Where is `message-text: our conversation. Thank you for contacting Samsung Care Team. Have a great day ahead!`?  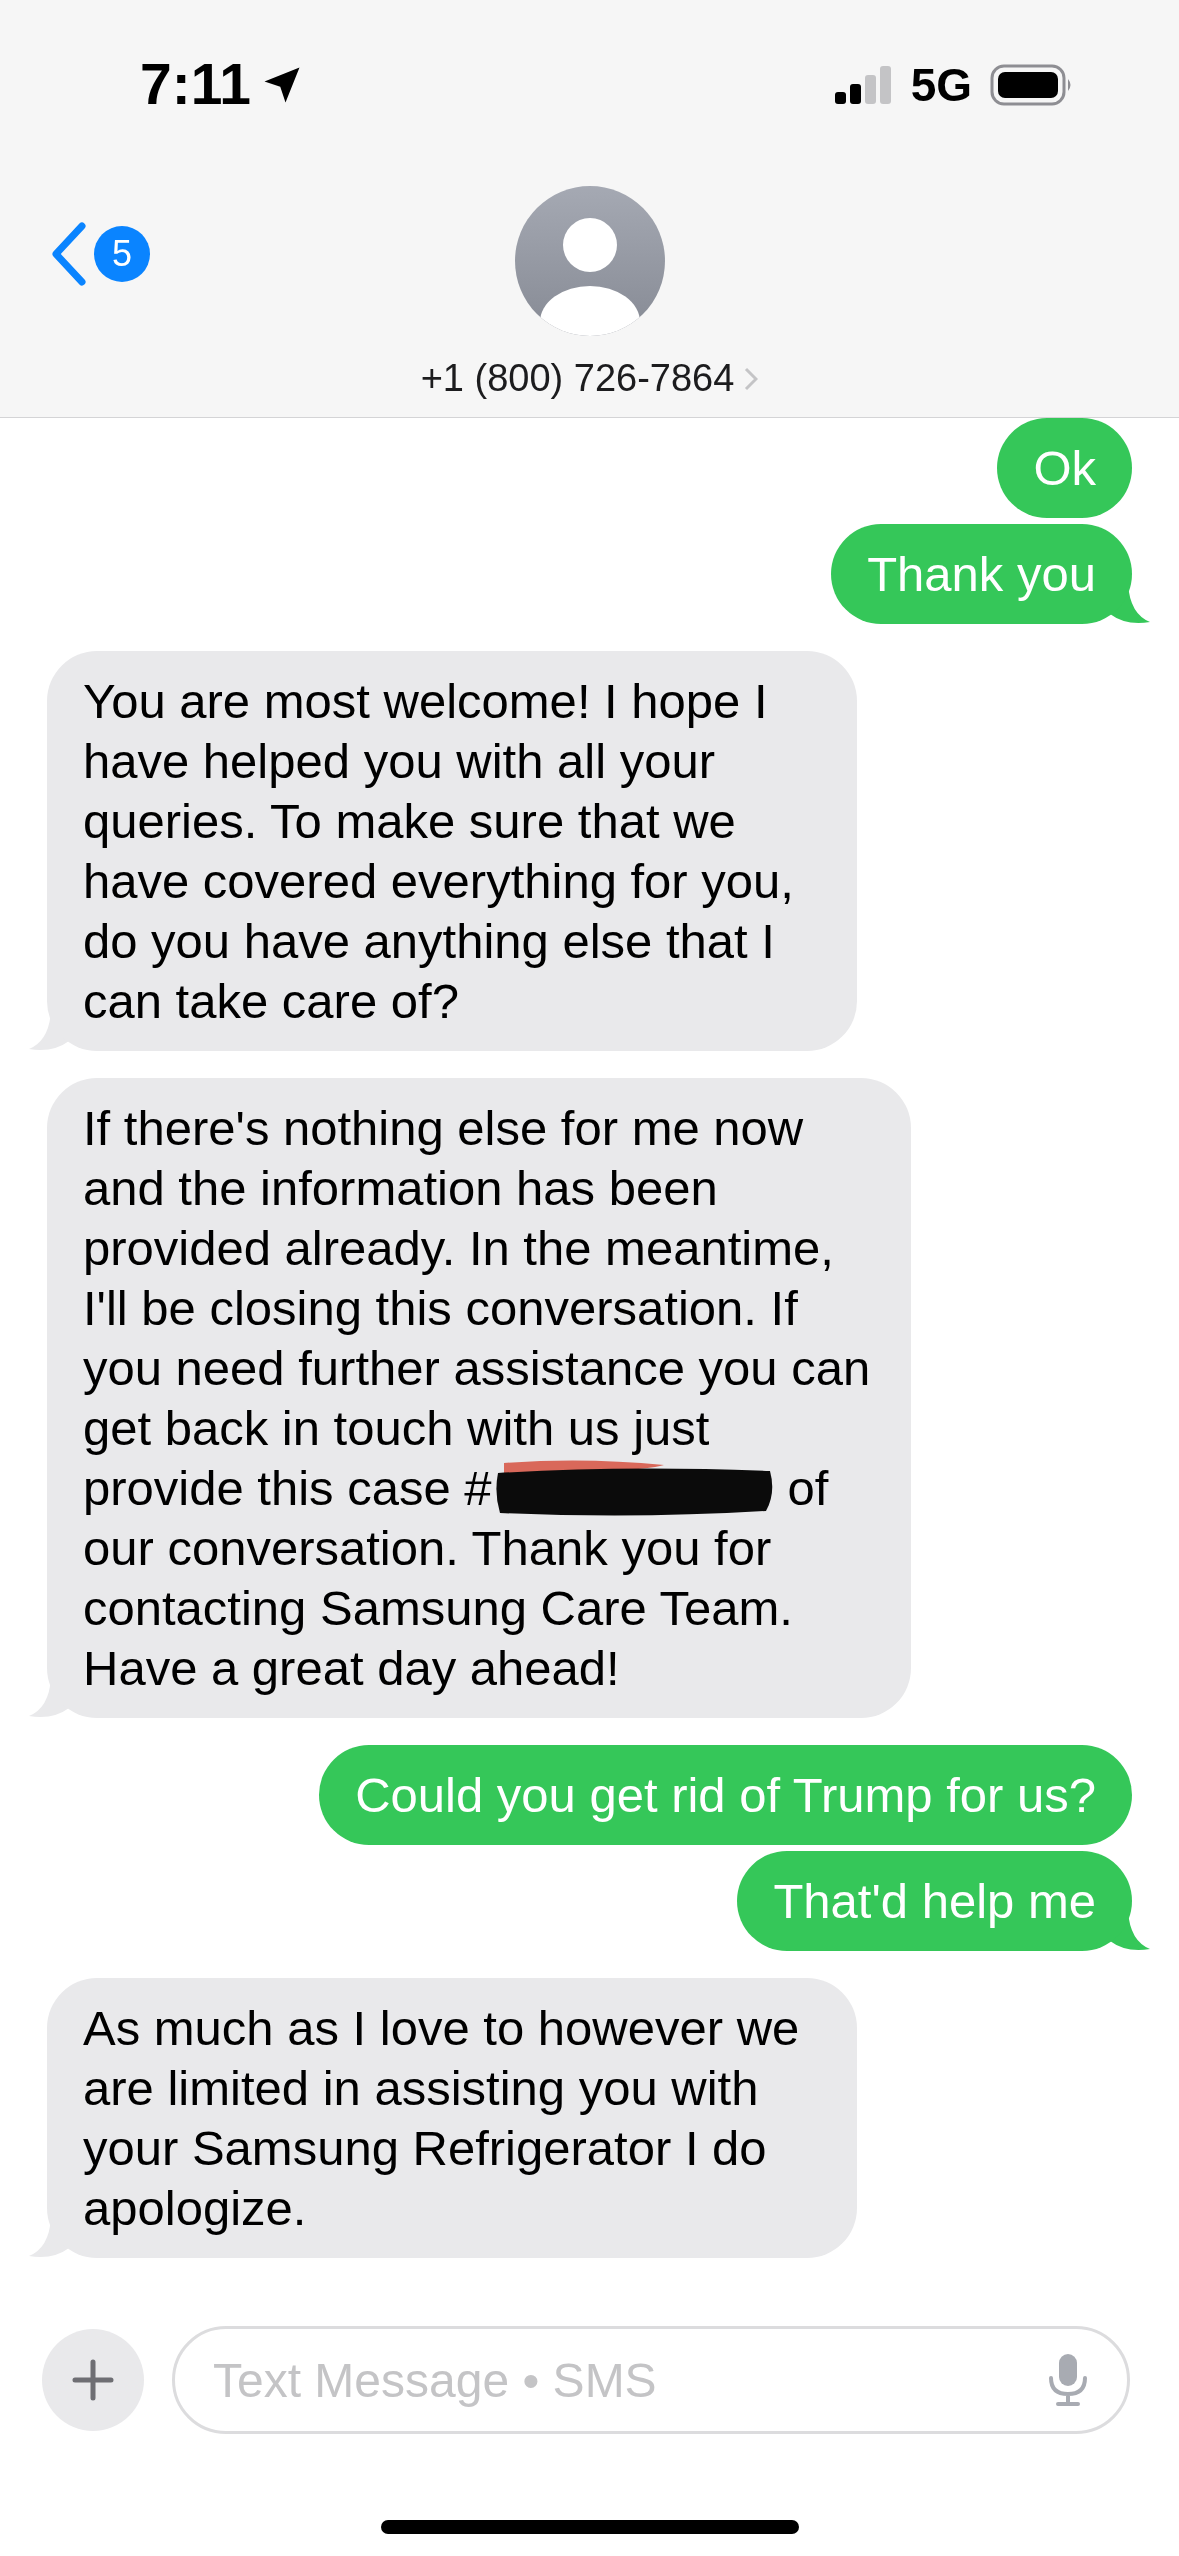 message-text: our conversation. Thank you for contacting Samsung Care Team. Have a great day ahead! is located at coordinates (438, 1608).